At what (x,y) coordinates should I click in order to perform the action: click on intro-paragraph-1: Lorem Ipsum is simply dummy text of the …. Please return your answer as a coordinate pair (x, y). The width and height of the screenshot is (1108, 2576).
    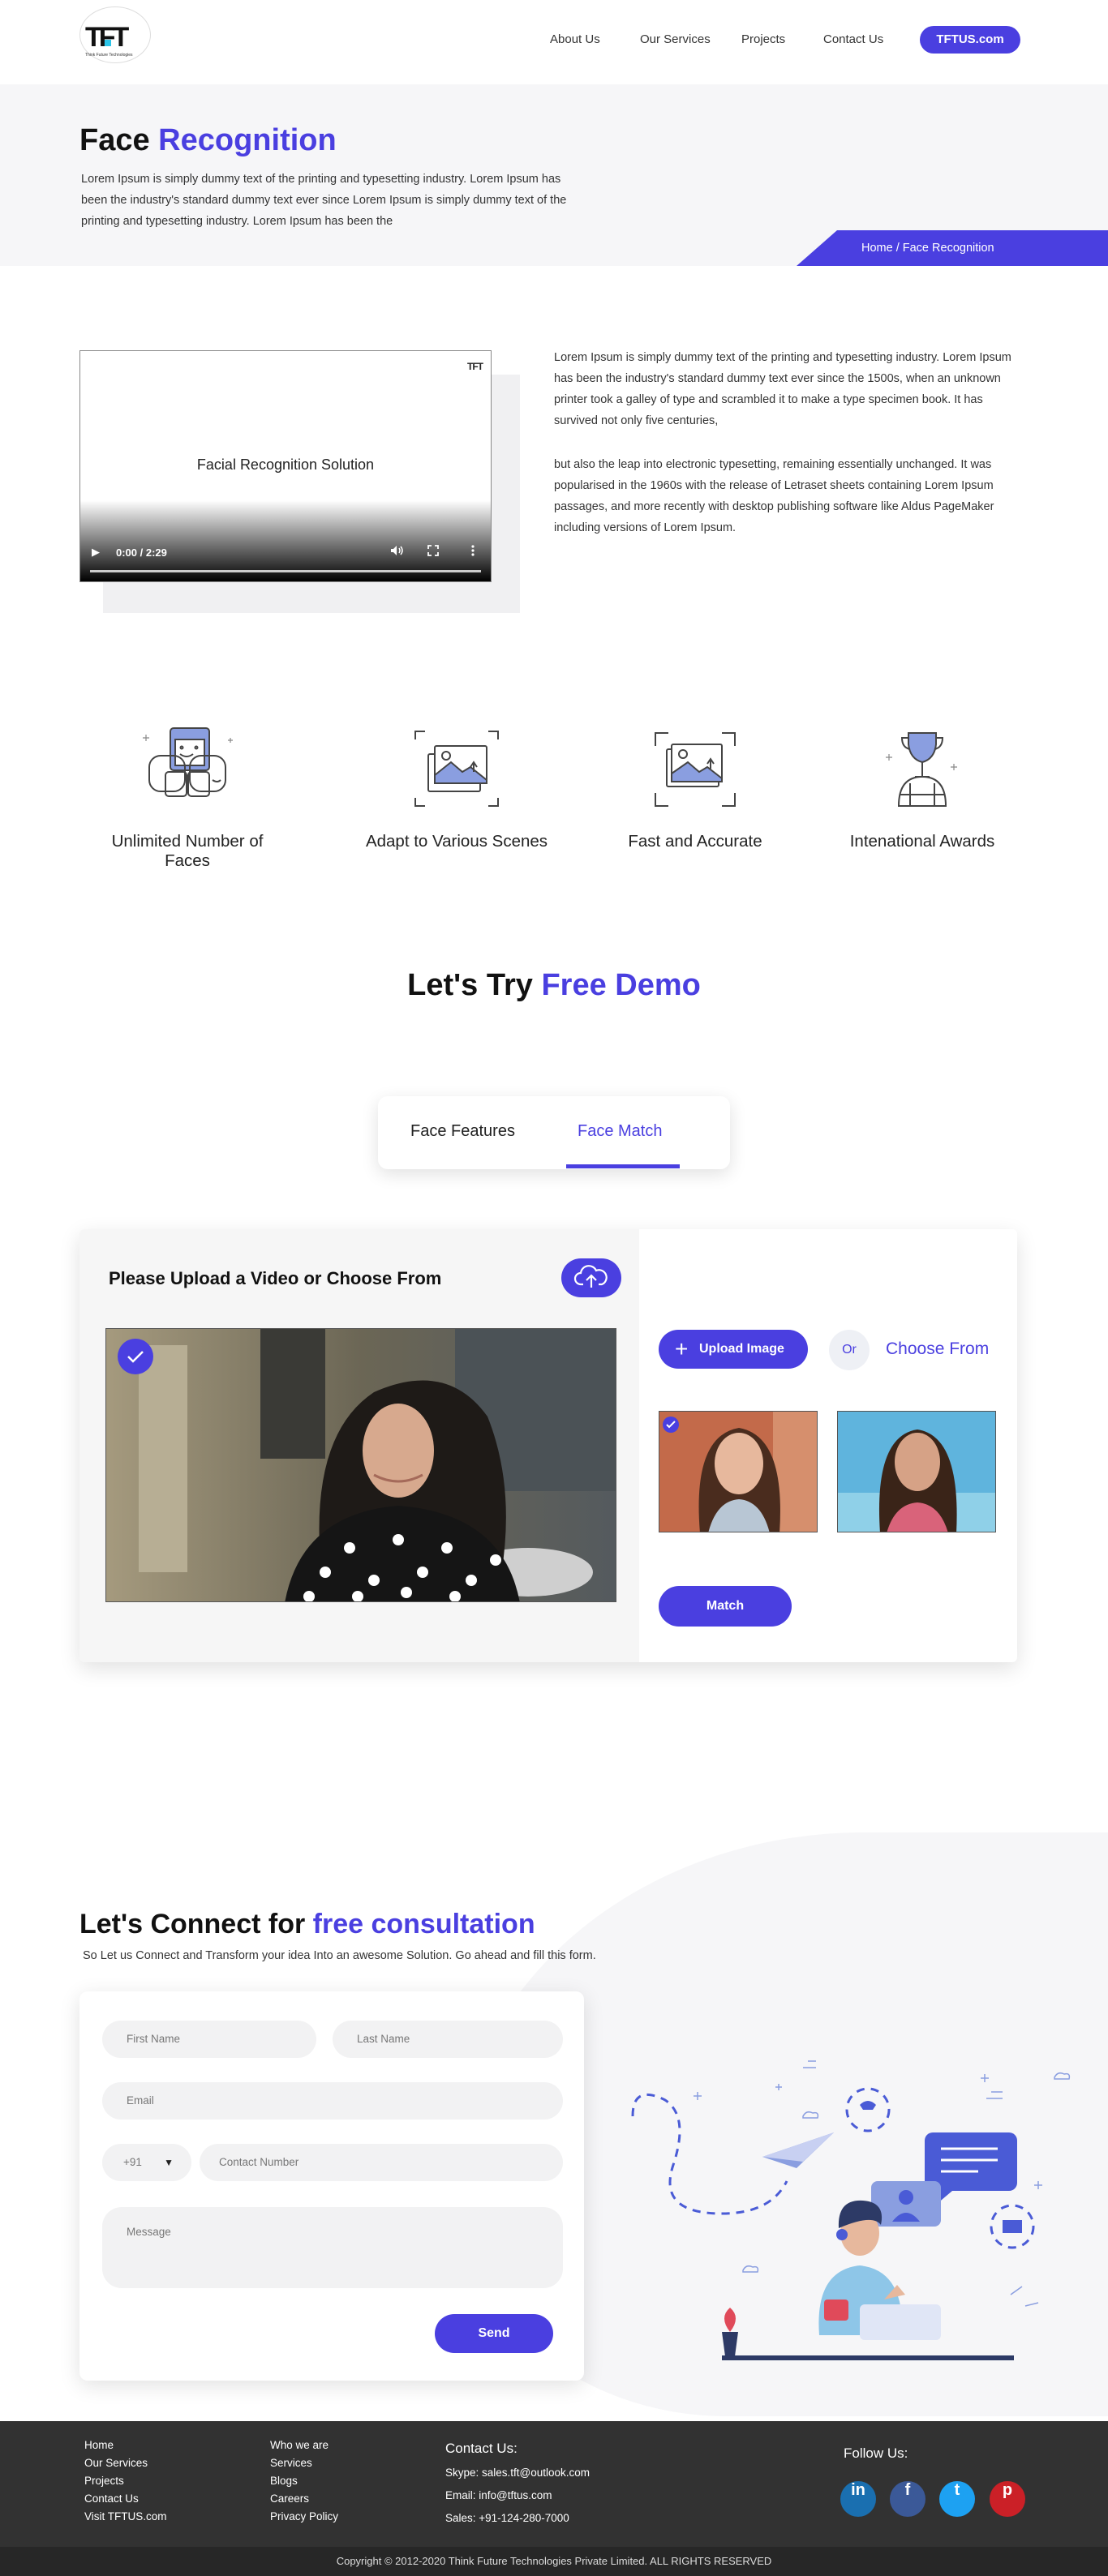
    Looking at the image, I should click on (782, 389).